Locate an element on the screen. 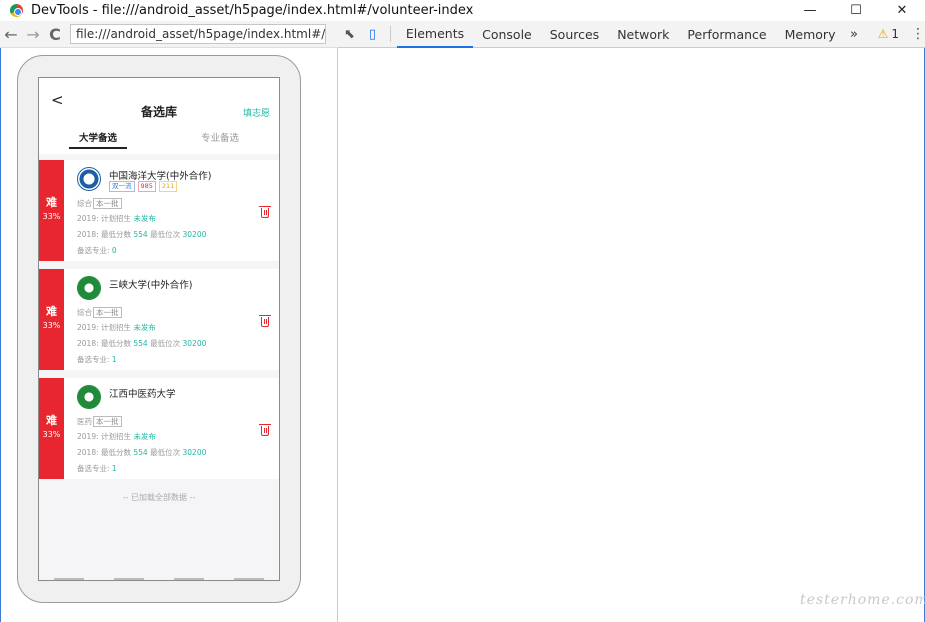 The image size is (925, 622). chrome-icon is located at coordinates (16, 10).